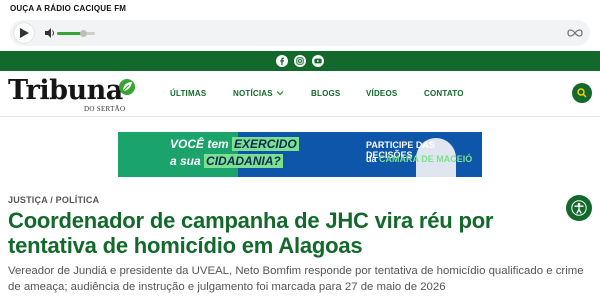 The width and height of the screenshot is (600, 300). What do you see at coordinates (188, 93) in the screenshot?
I see `nav-ultimas: ÚLTIMAS` at bounding box center [188, 93].